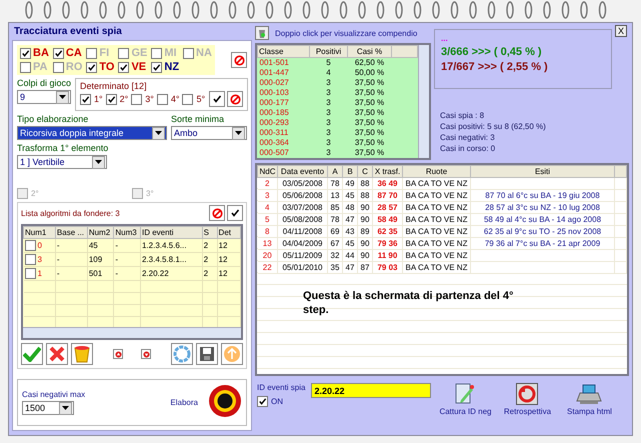  What do you see at coordinates (284, 52) in the screenshot?
I see `column-header: Classe` at bounding box center [284, 52].